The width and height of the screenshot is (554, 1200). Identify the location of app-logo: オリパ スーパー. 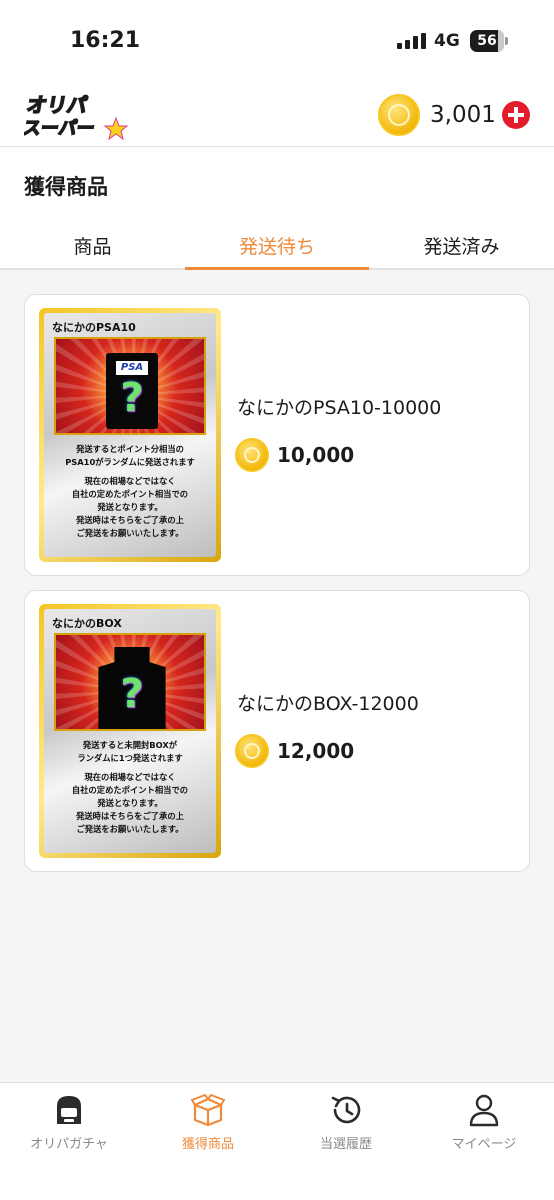
(76, 115).